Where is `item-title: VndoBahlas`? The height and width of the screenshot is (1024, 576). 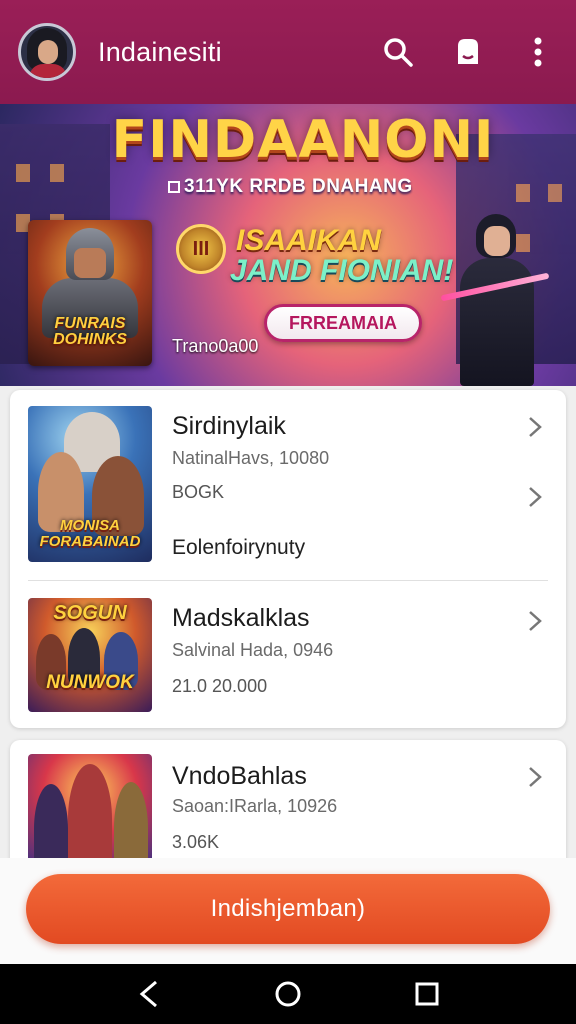
item-title: VndoBahlas is located at coordinates (239, 776).